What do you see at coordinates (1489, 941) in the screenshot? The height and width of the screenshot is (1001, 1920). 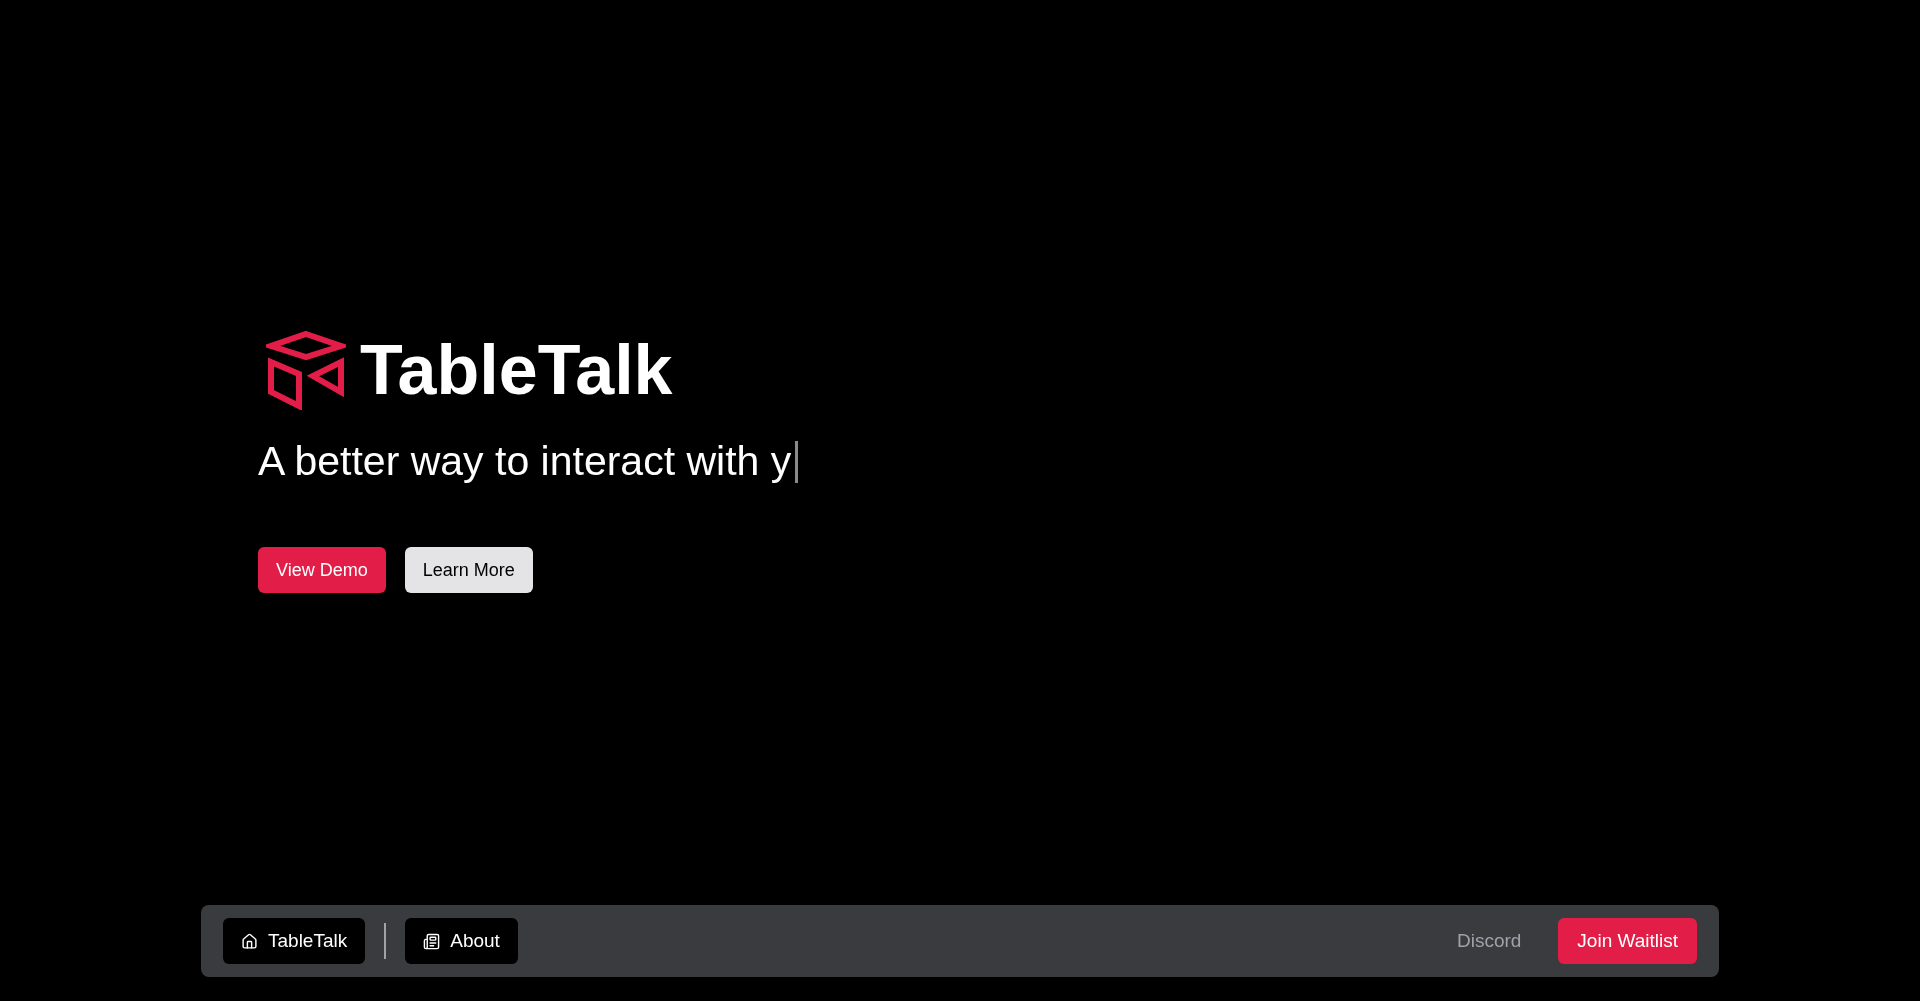 I see `discord-link: Discord` at bounding box center [1489, 941].